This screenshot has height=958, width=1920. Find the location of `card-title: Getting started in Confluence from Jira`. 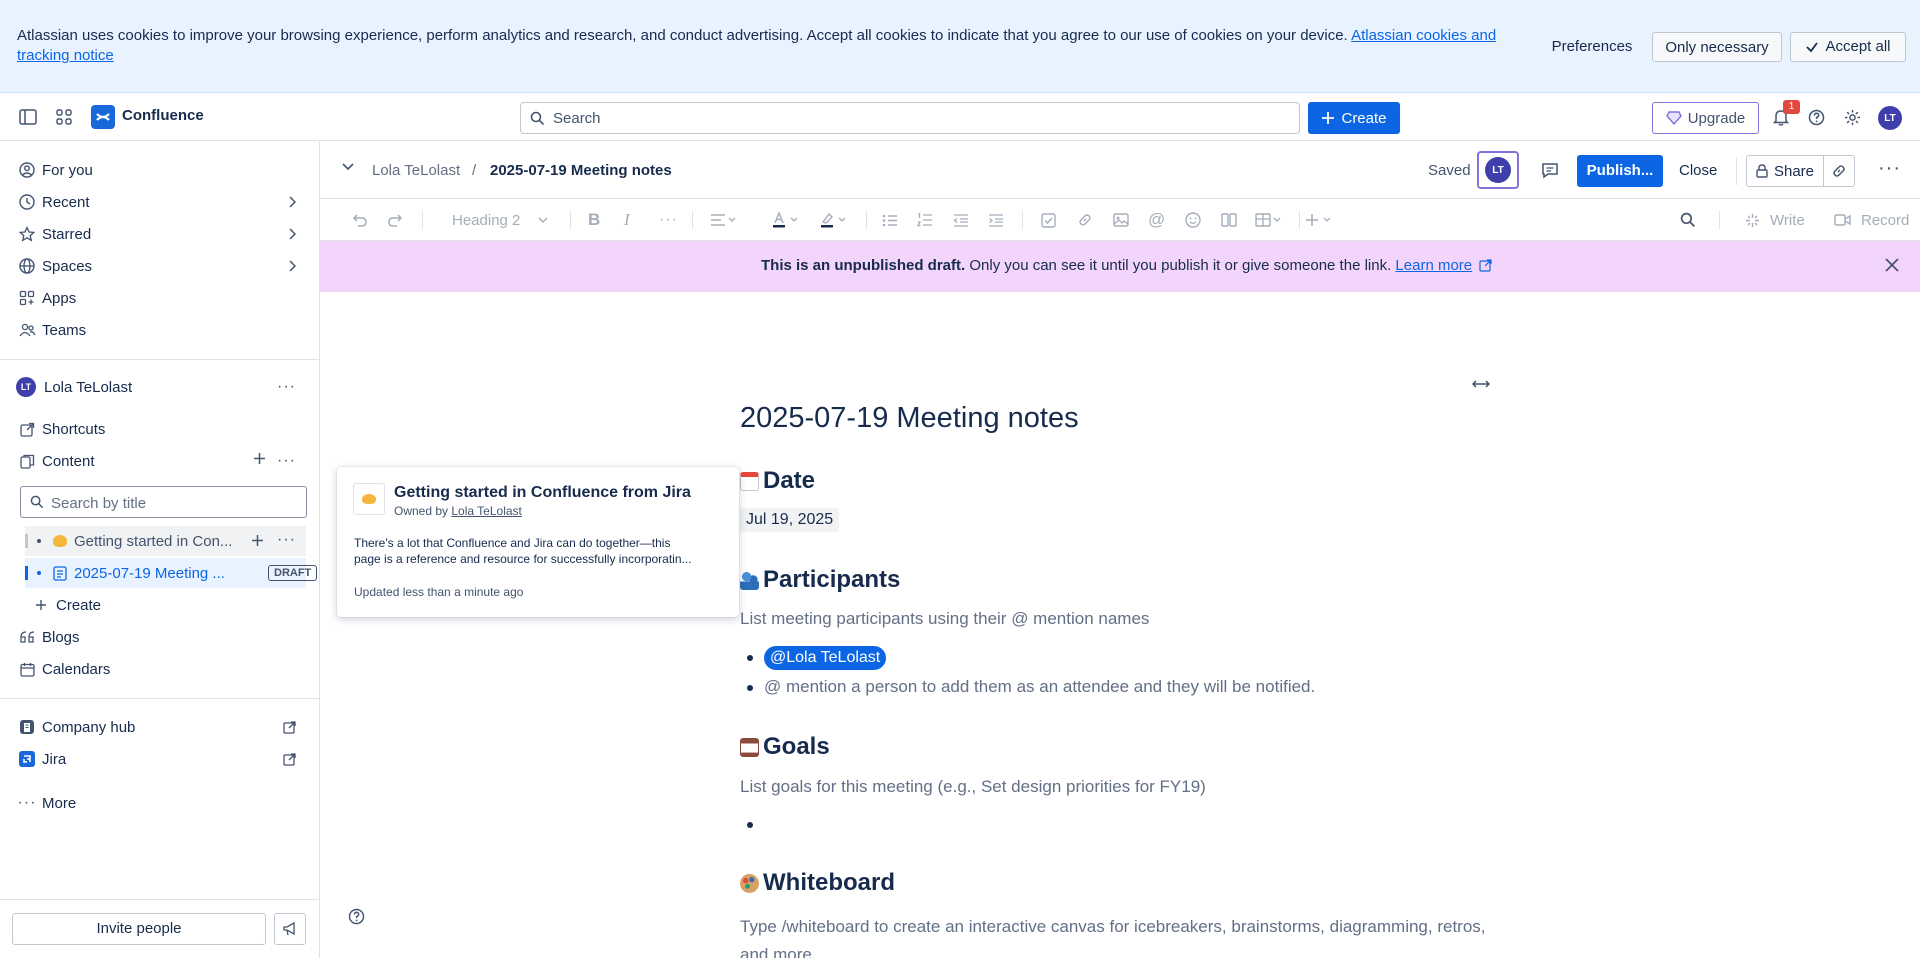

card-title: Getting started in Confluence from Jira is located at coordinates (542, 493).